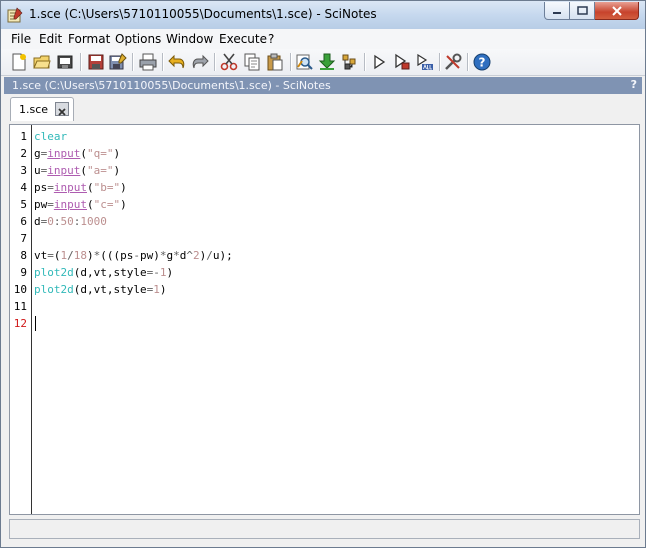 The image size is (646, 548). I want to click on code-line-8: vt=(1/18)*(((ps-pw)*g*d^2)/u);, so click(133, 255).